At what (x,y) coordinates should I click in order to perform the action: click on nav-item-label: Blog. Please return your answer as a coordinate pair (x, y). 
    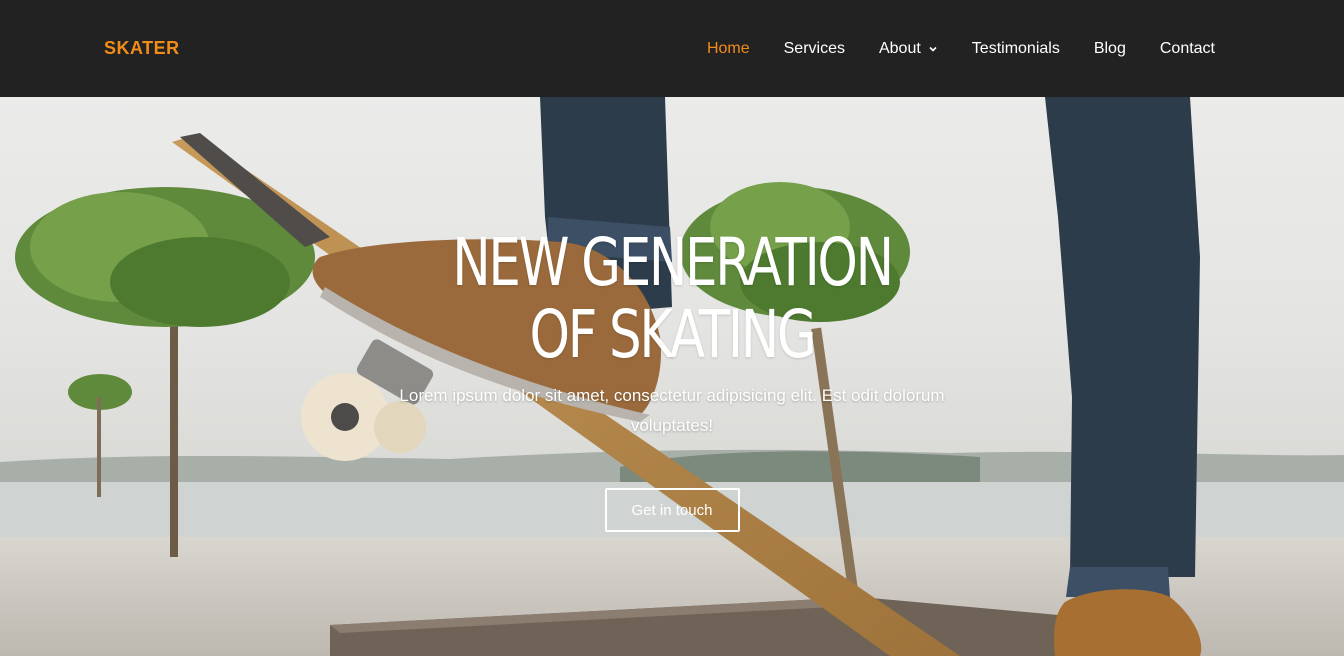
    Looking at the image, I should click on (1109, 48).